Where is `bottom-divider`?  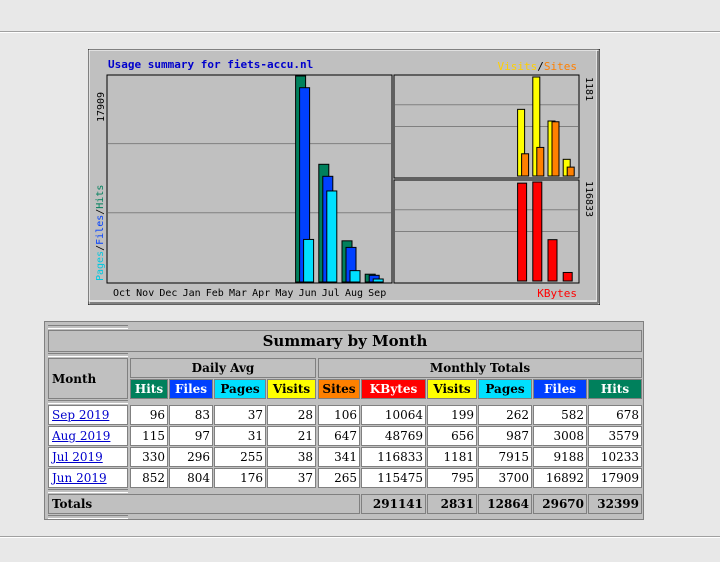 bottom-divider is located at coordinates (360, 537).